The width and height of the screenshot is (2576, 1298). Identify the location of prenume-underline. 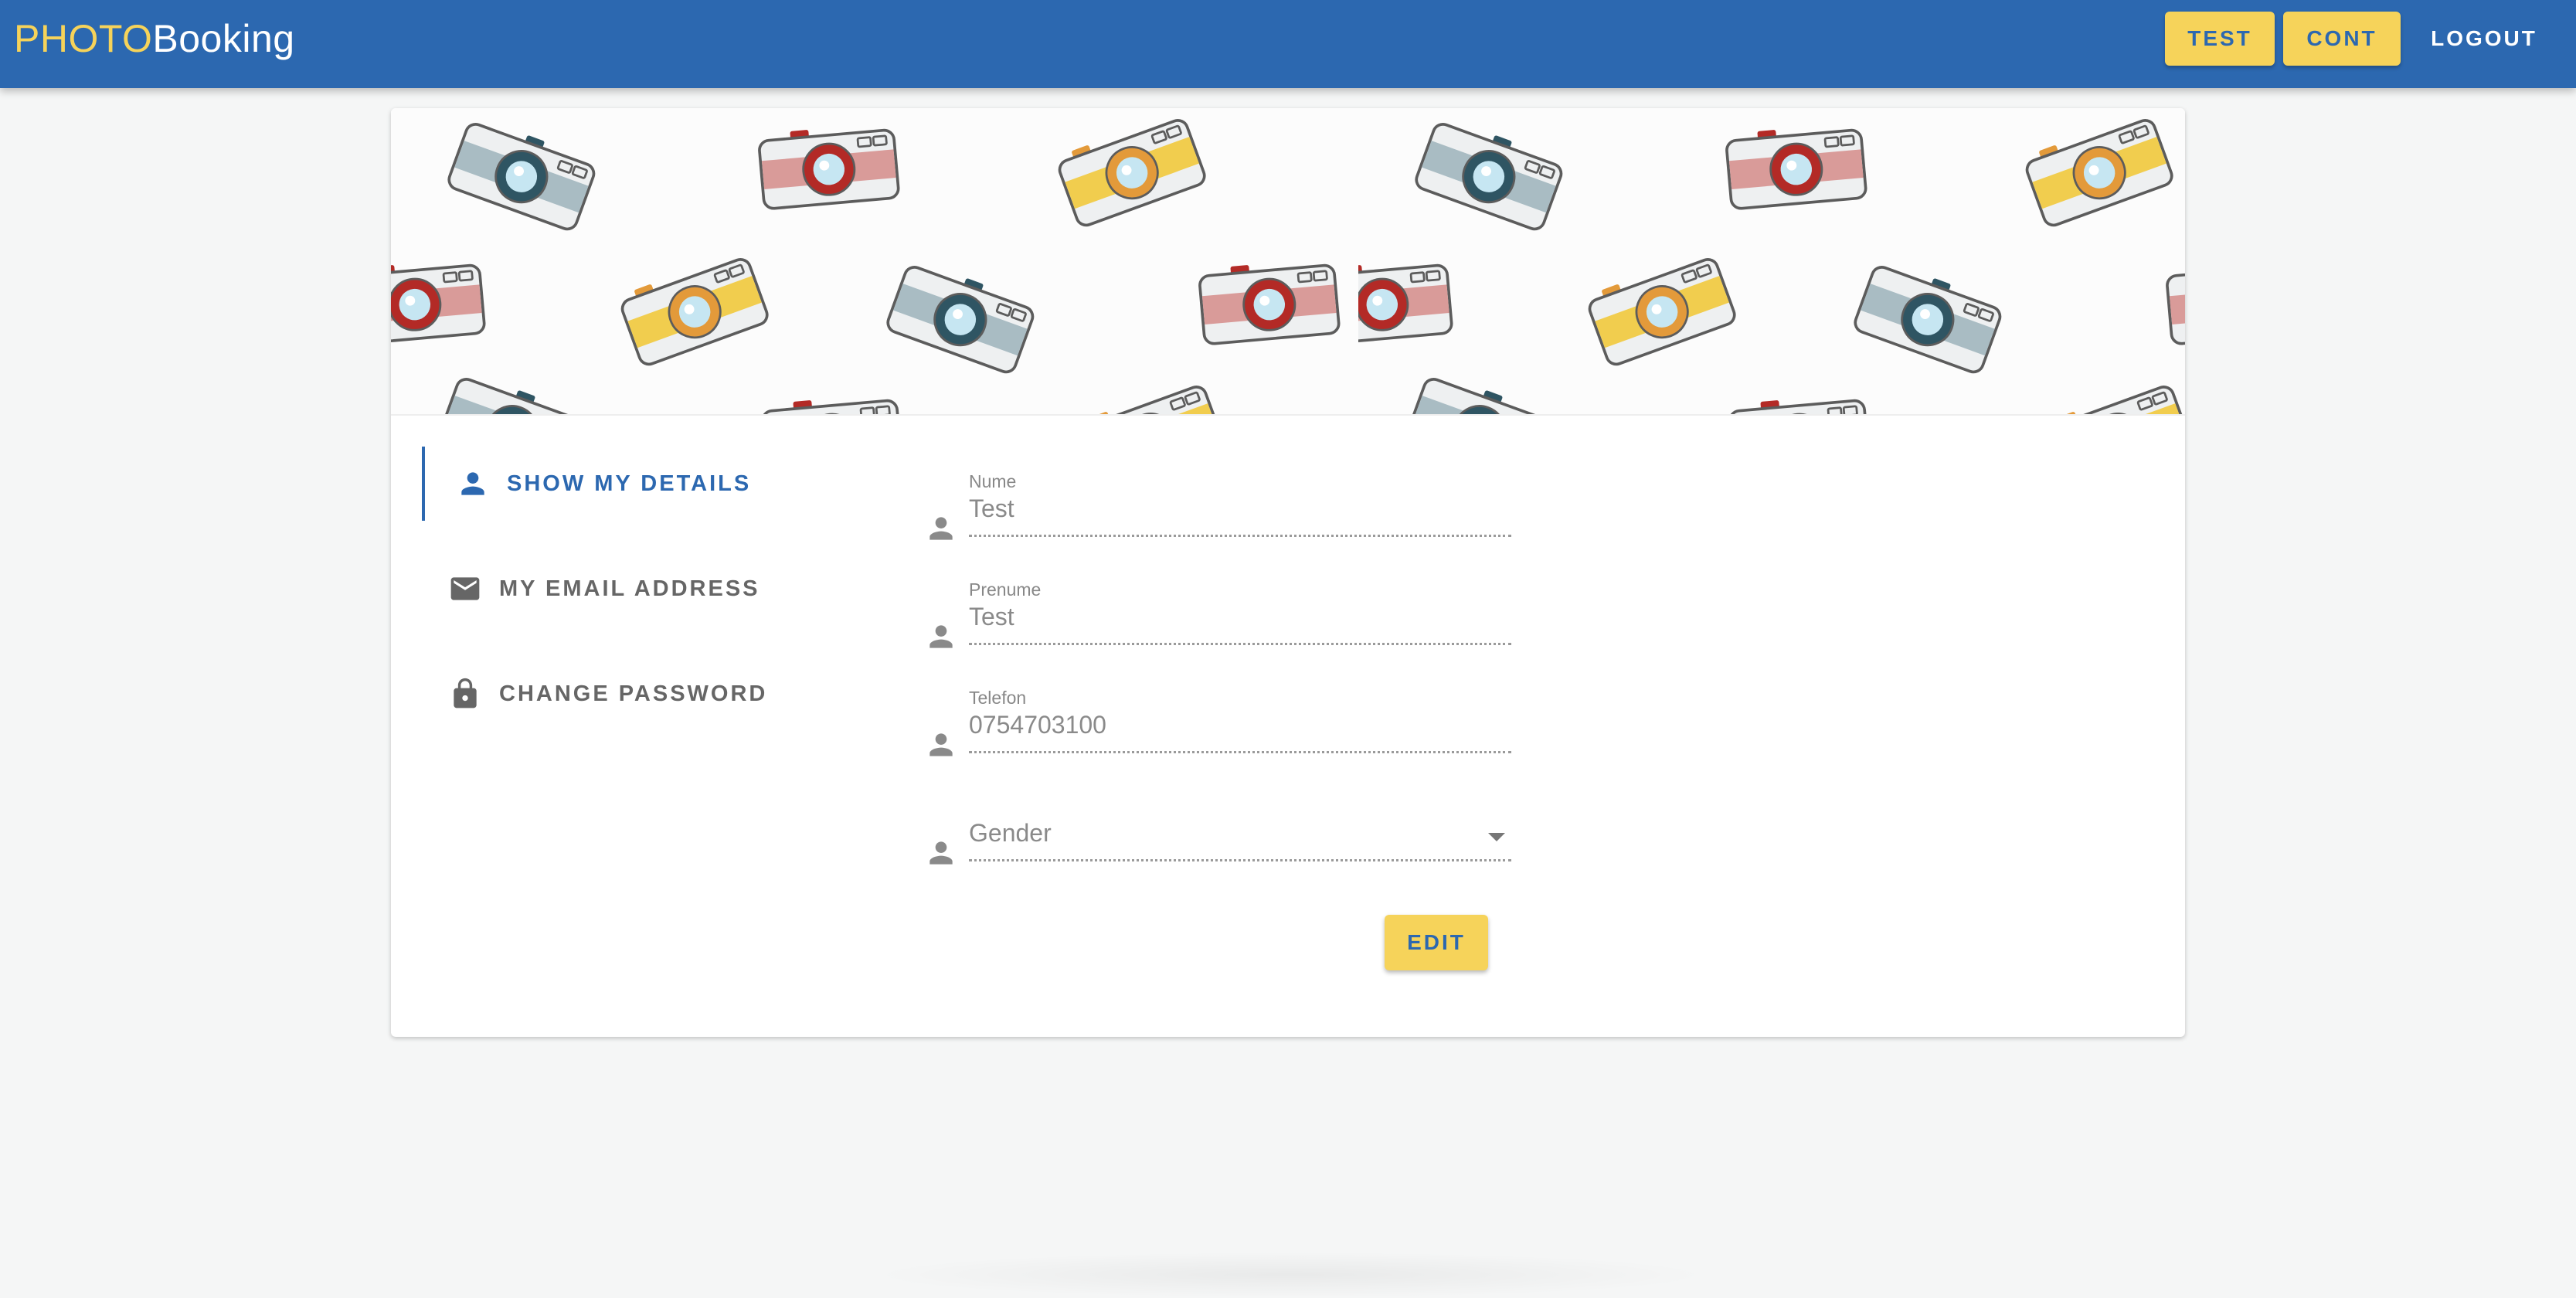
(1240, 644).